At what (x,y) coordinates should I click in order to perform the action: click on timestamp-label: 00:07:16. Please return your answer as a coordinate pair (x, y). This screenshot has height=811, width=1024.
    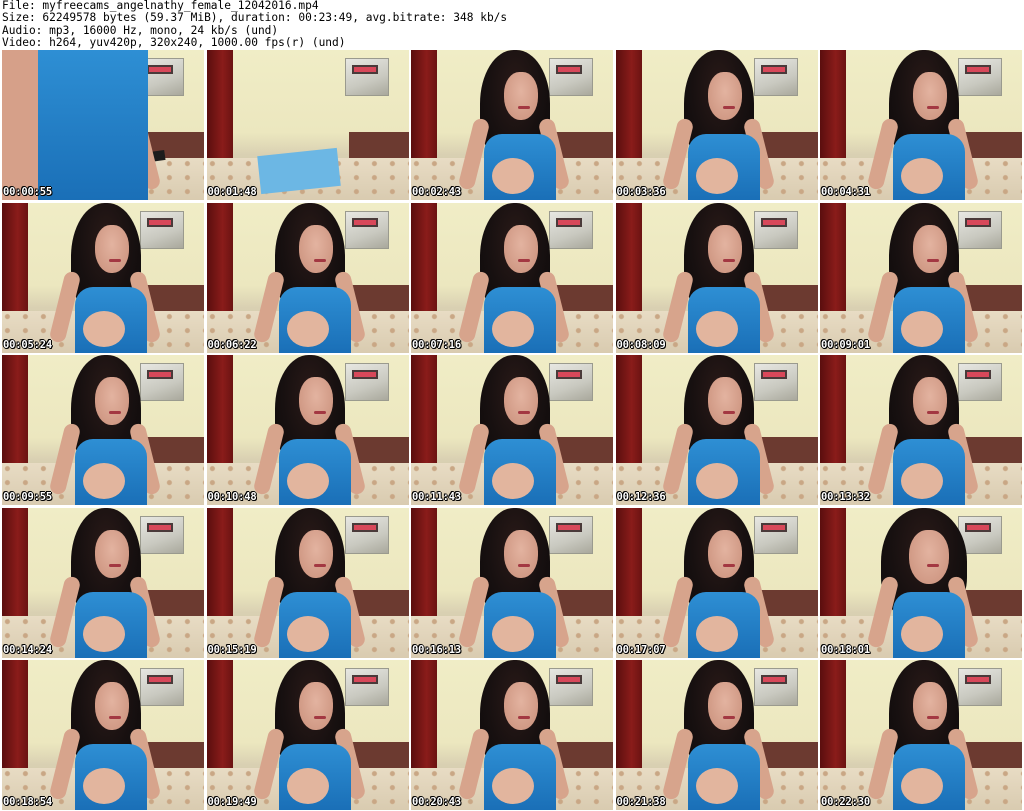
    Looking at the image, I should click on (436, 344).